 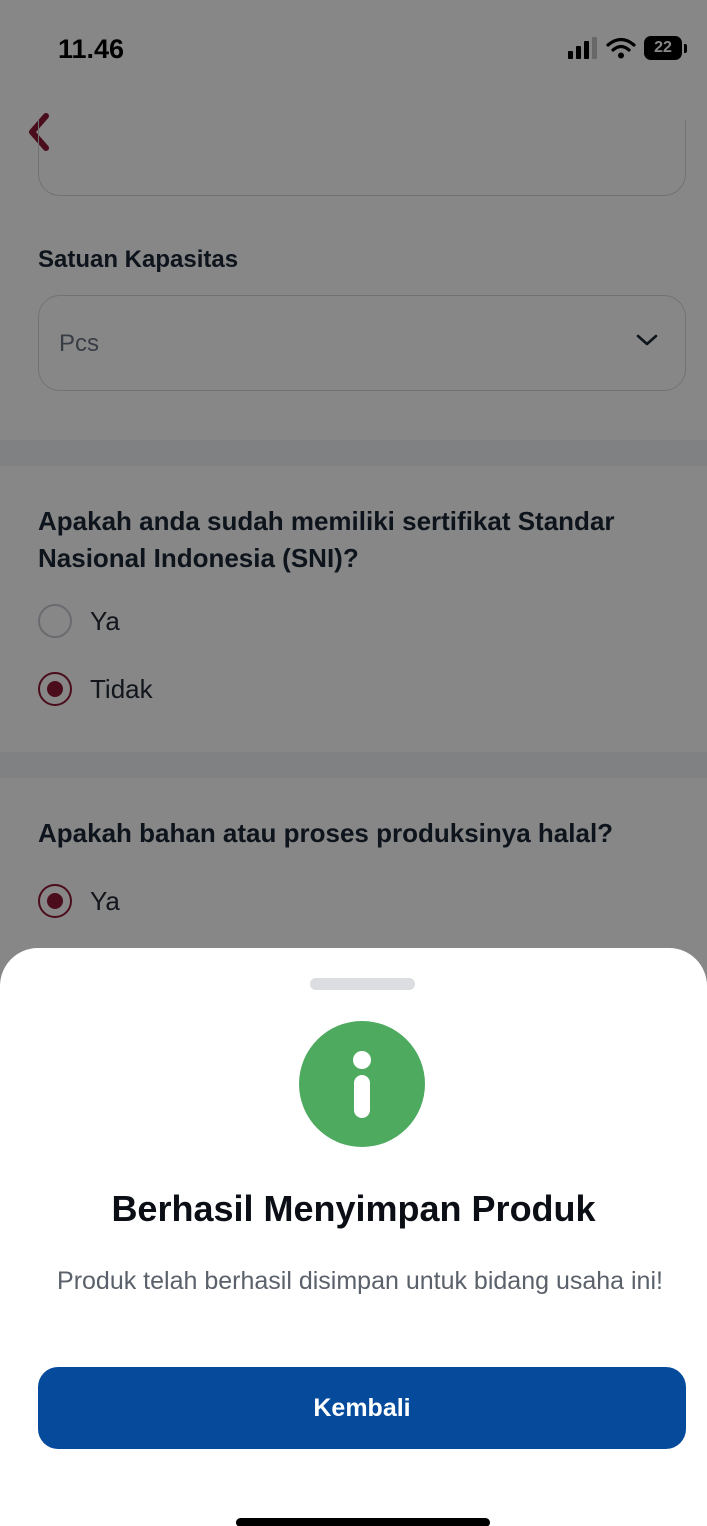 What do you see at coordinates (353, 1208) in the screenshot?
I see `modal-title: Berhasil Menyimpan Produk` at bounding box center [353, 1208].